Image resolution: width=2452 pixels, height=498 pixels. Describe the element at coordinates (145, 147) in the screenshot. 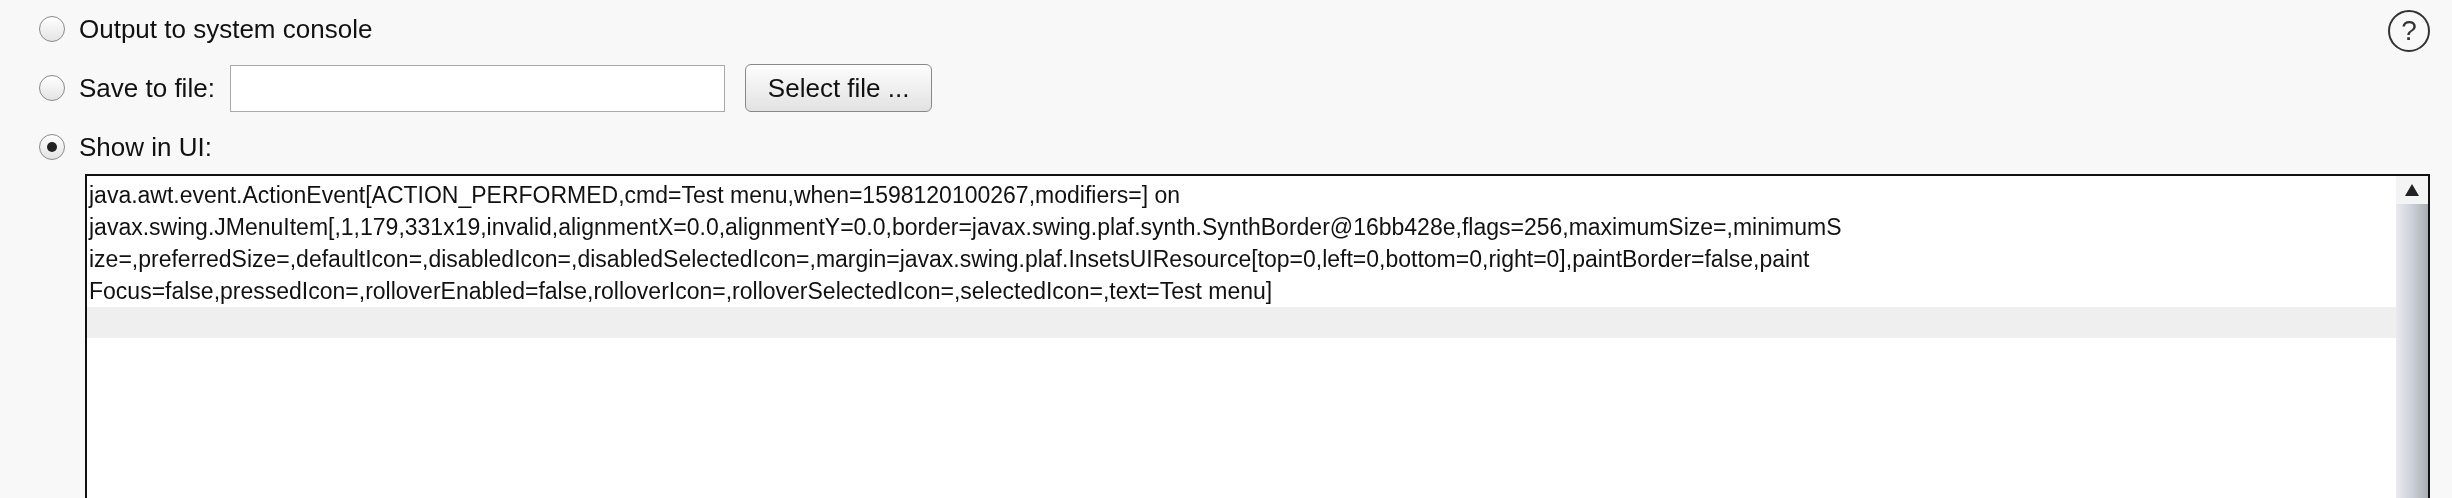

I see `option-label: Show in UI:` at that location.